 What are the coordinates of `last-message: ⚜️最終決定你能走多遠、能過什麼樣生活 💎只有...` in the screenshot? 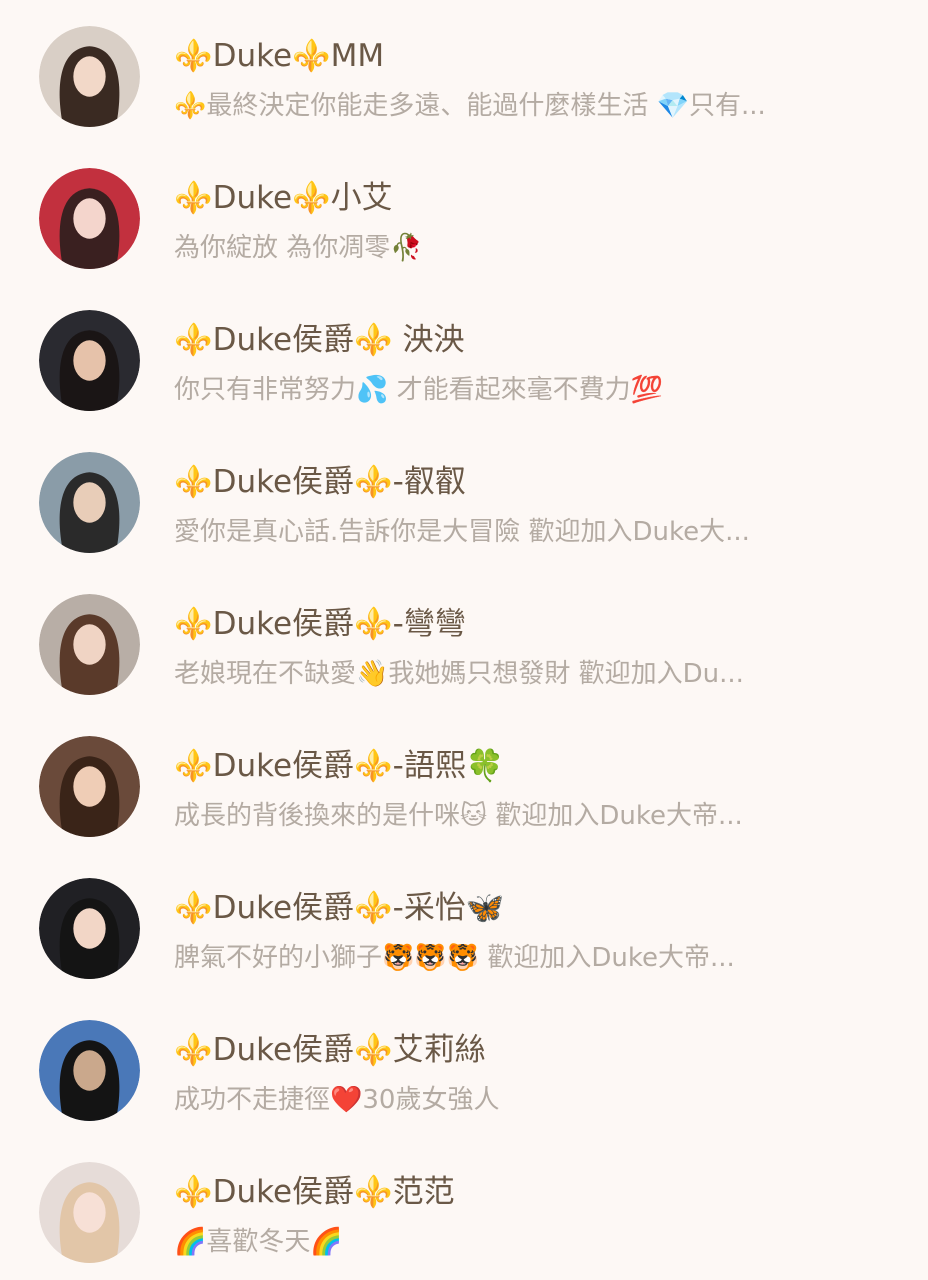 It's located at (470, 106).